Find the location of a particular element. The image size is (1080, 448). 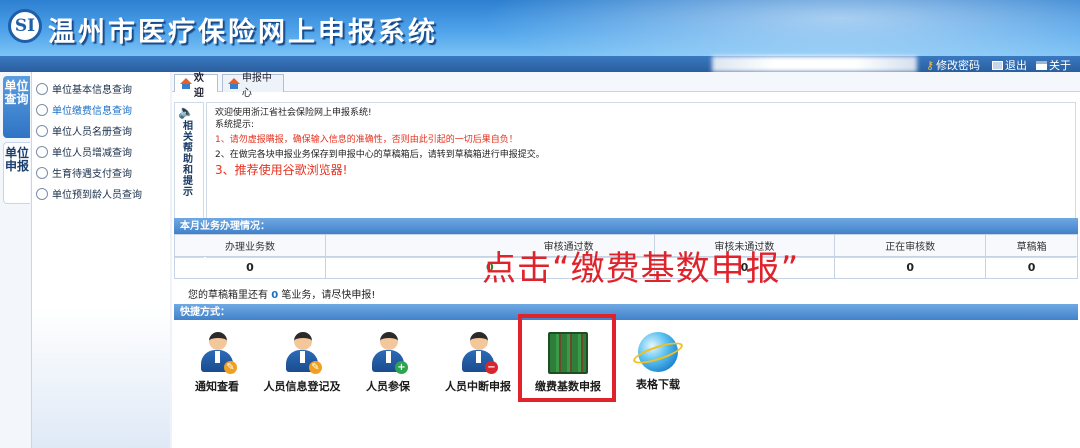

sidebar-item-roster: 单位人员名册查询 is located at coordinates (89, 130).